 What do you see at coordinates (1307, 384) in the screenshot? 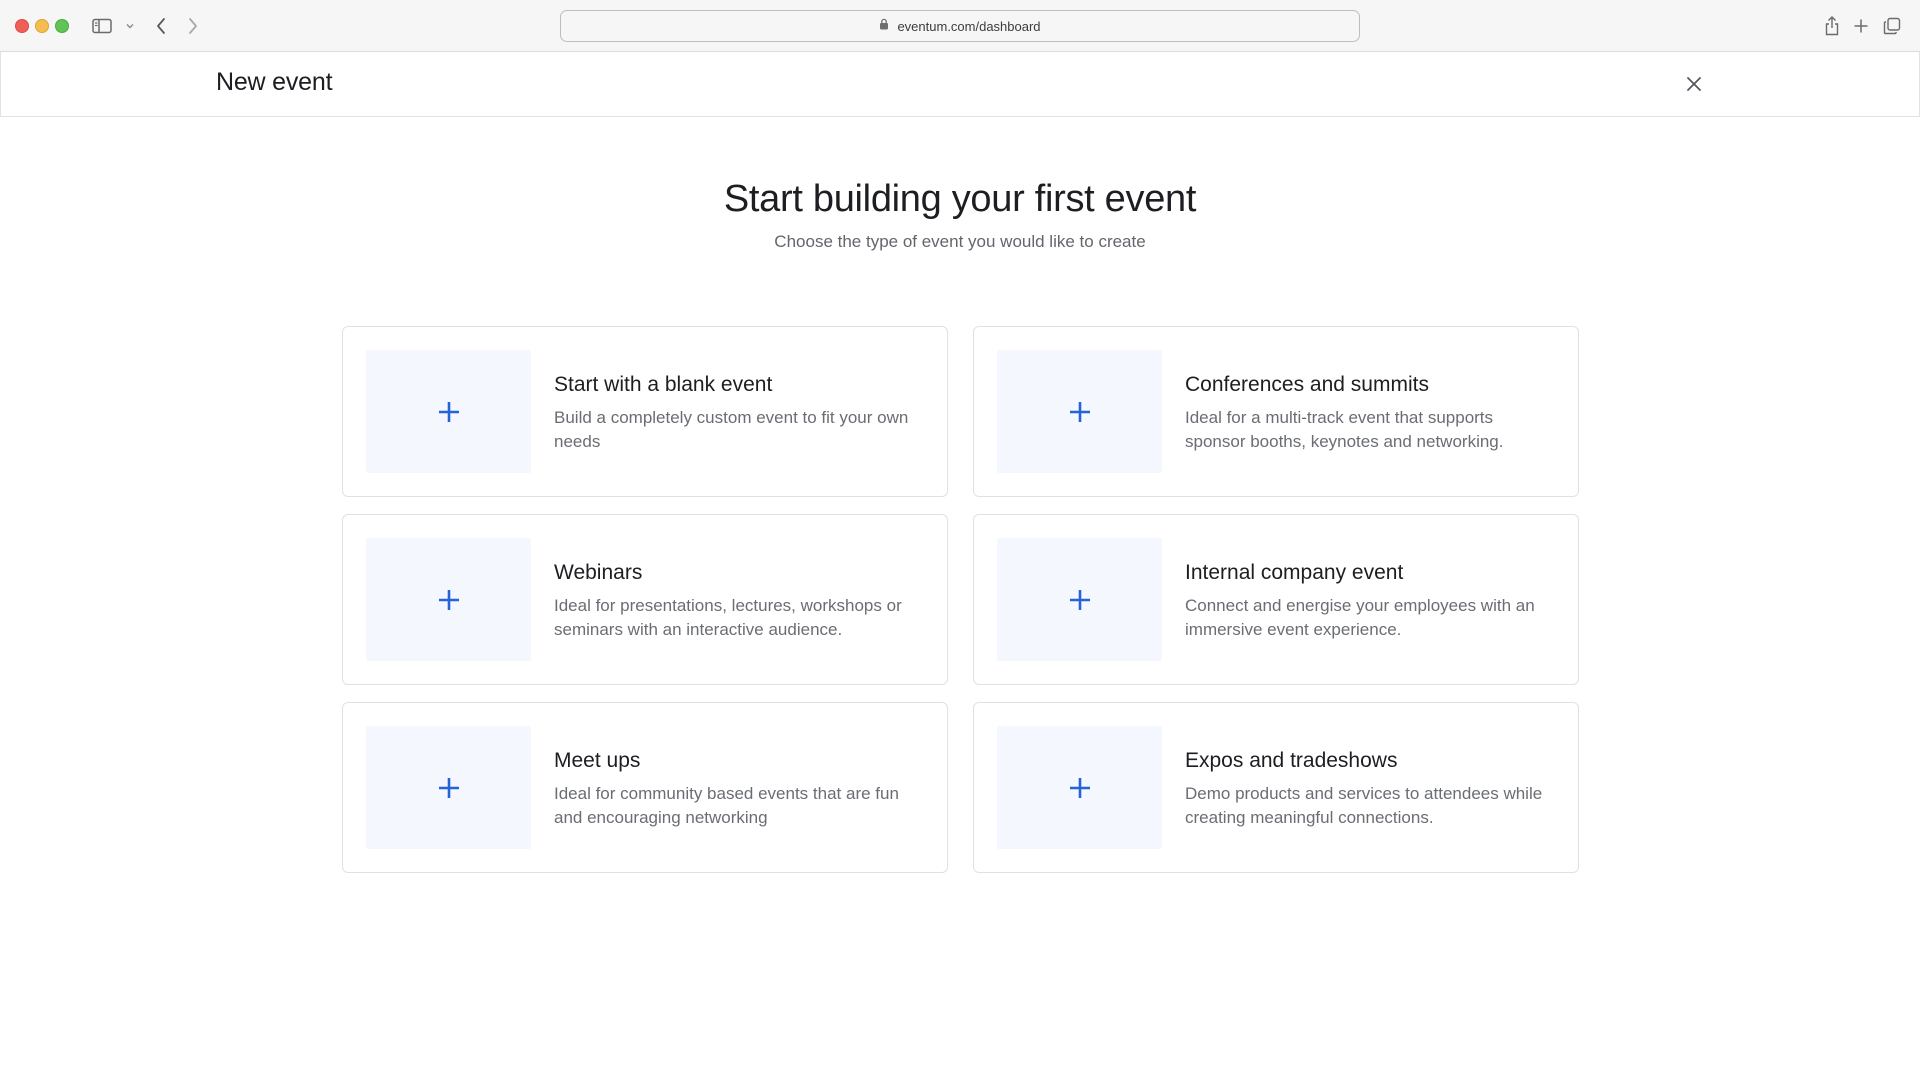
I see `event-type-title: Conferences and summits` at bounding box center [1307, 384].